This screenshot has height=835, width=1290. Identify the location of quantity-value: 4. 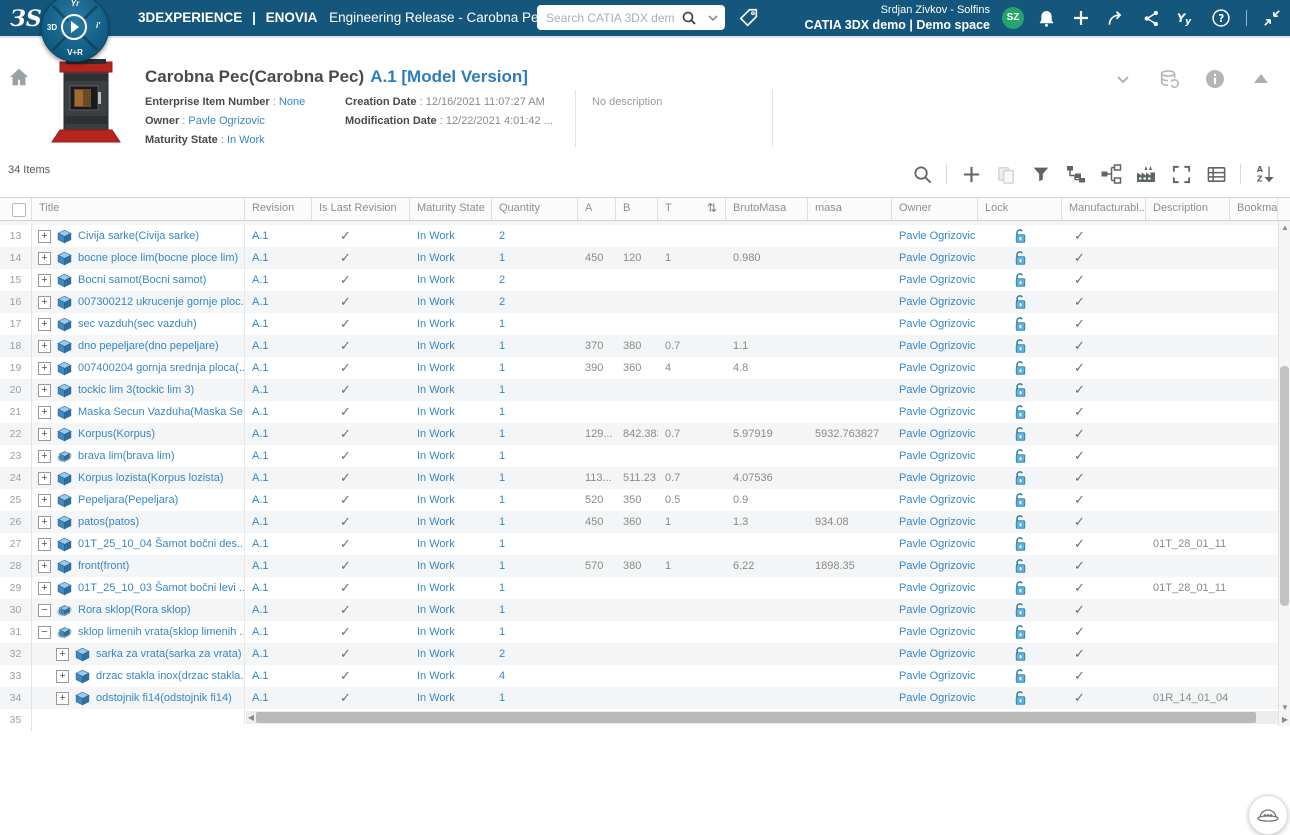
(535, 676).